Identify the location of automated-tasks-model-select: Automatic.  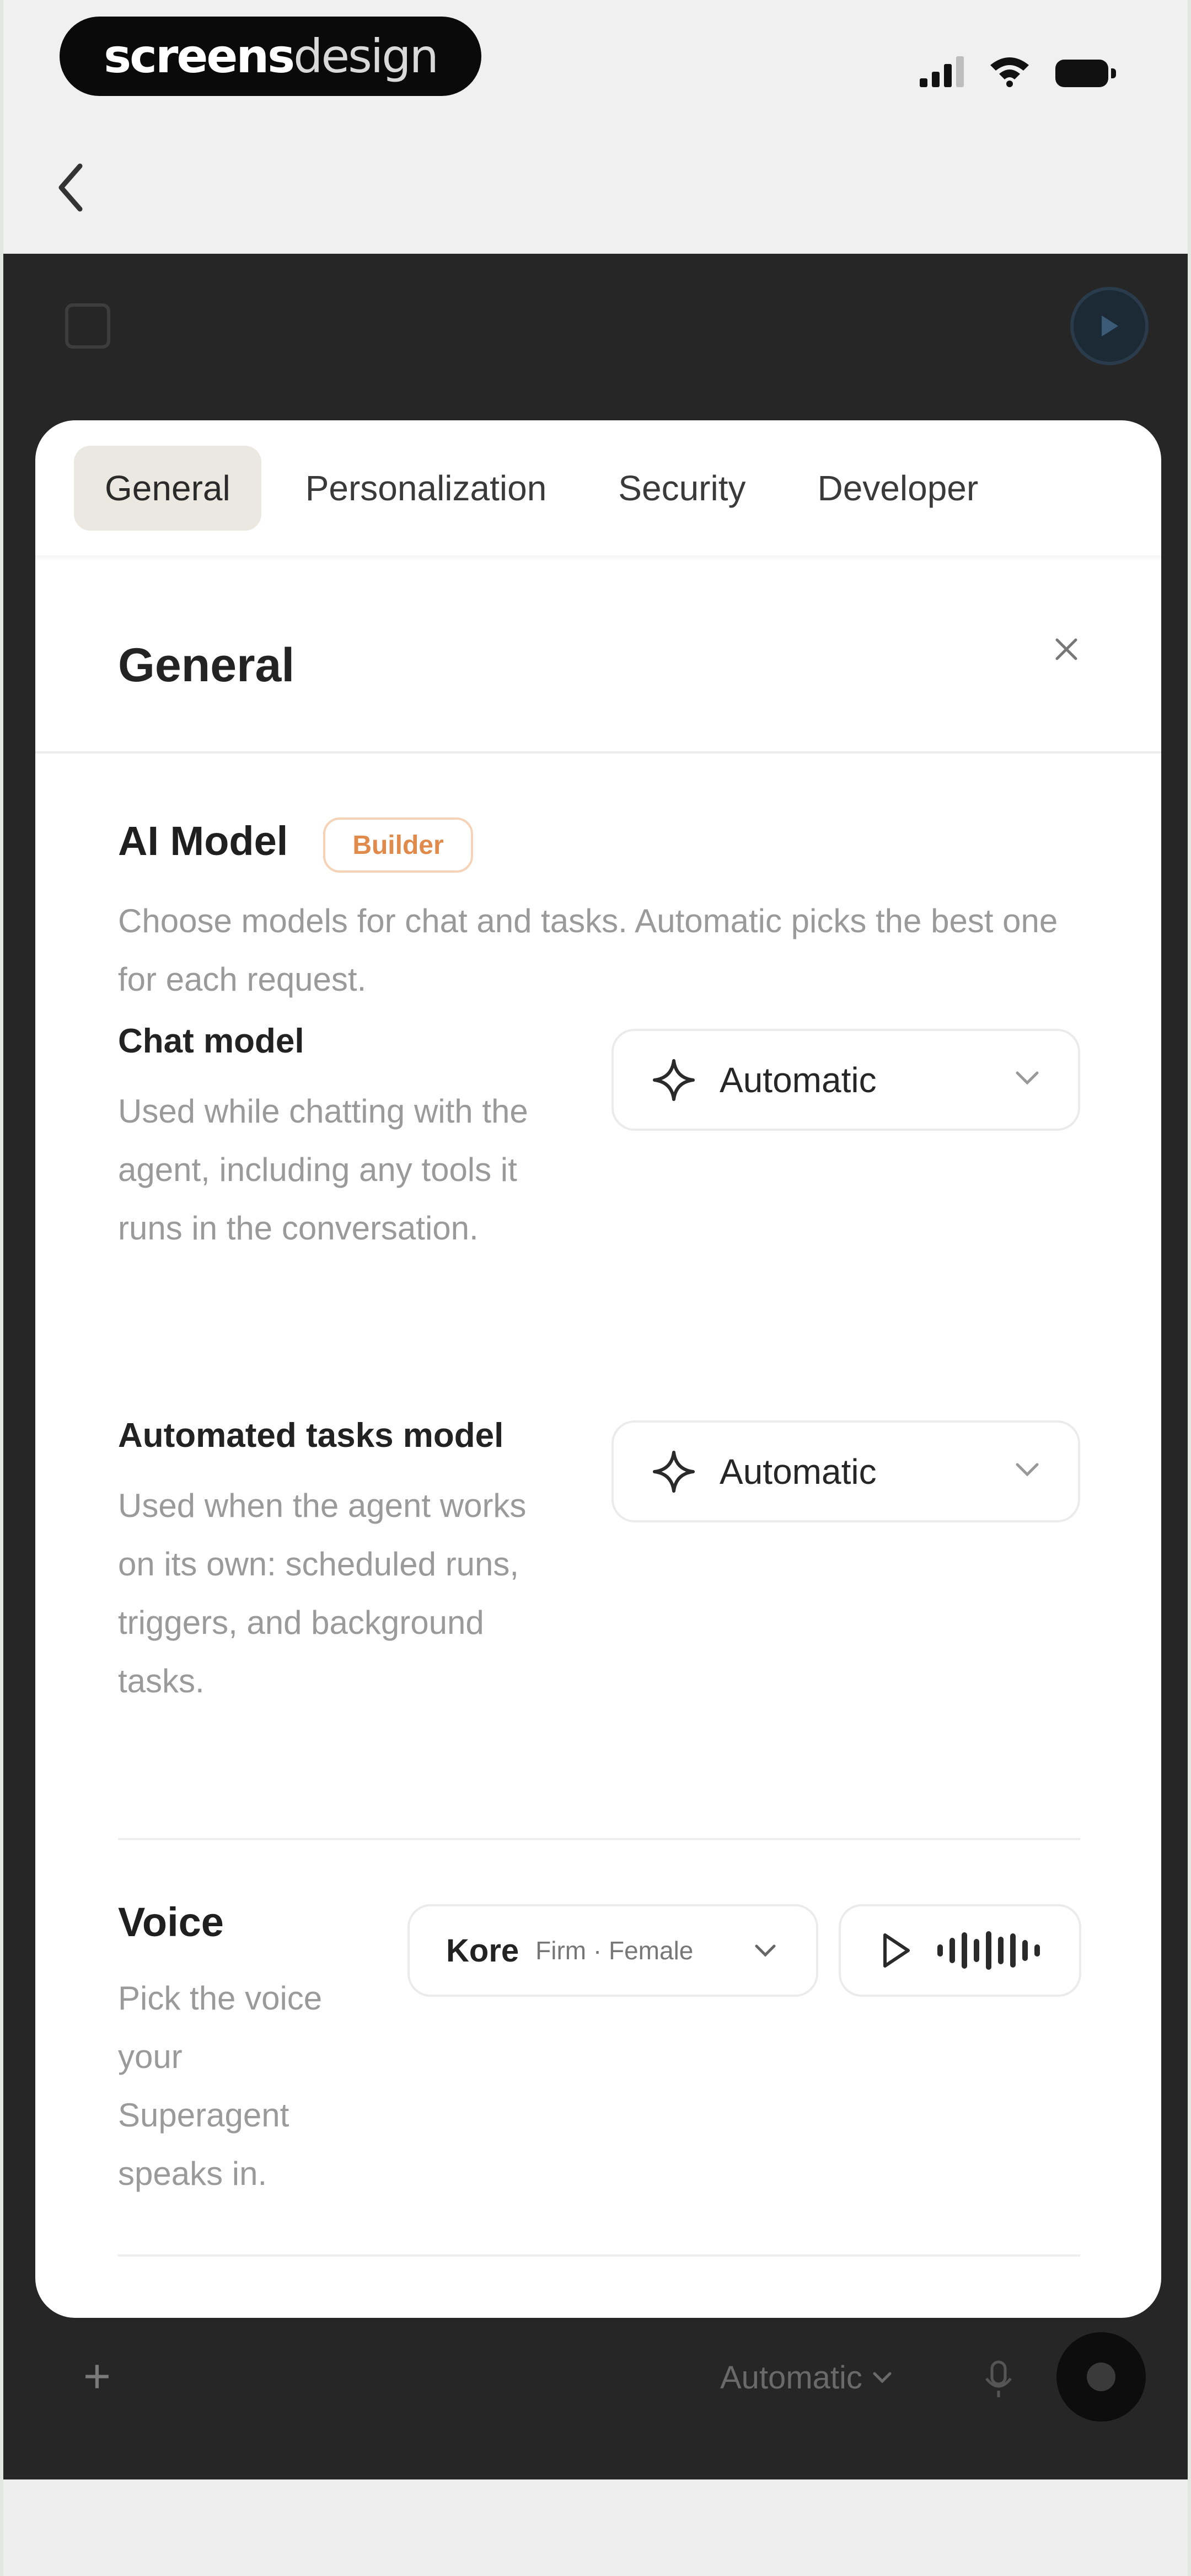
(845, 1471).